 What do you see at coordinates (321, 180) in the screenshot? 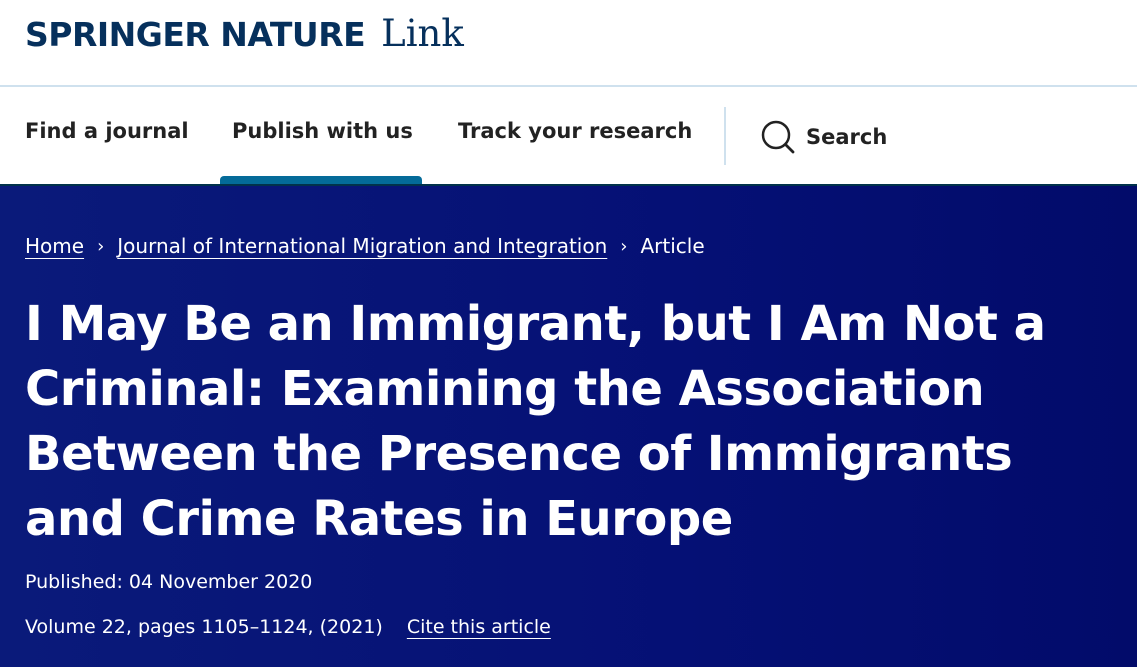
I see `nav-active-indicator` at bounding box center [321, 180].